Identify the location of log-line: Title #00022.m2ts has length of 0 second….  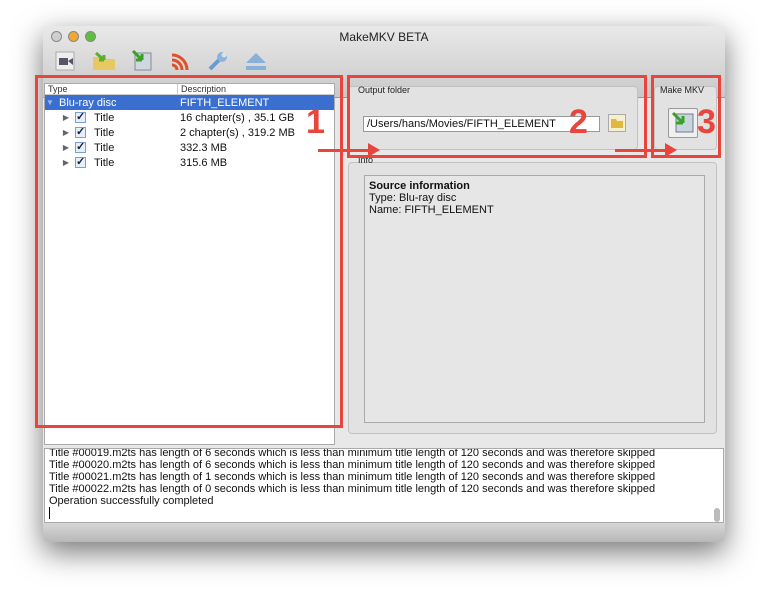
(352, 489).